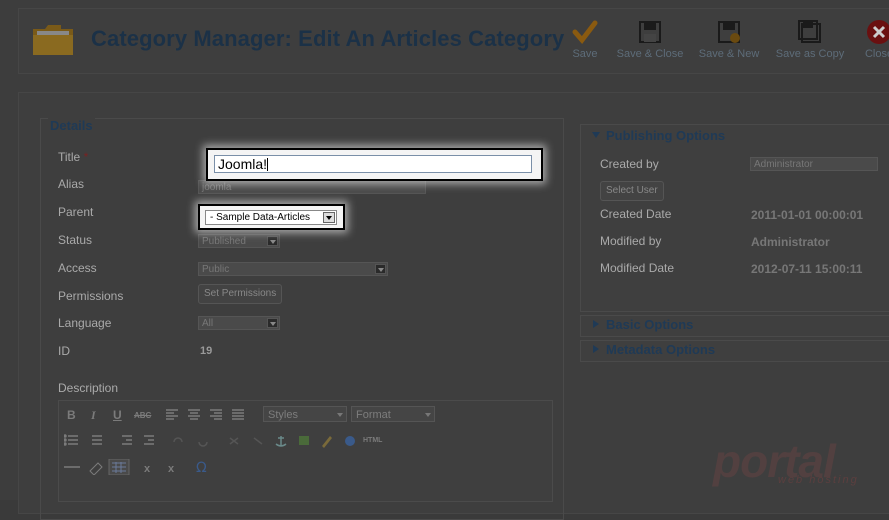 Image resolution: width=889 pixels, height=520 pixels. Describe the element at coordinates (91, 296) in the screenshot. I see `permissions-label: Permissions` at that location.